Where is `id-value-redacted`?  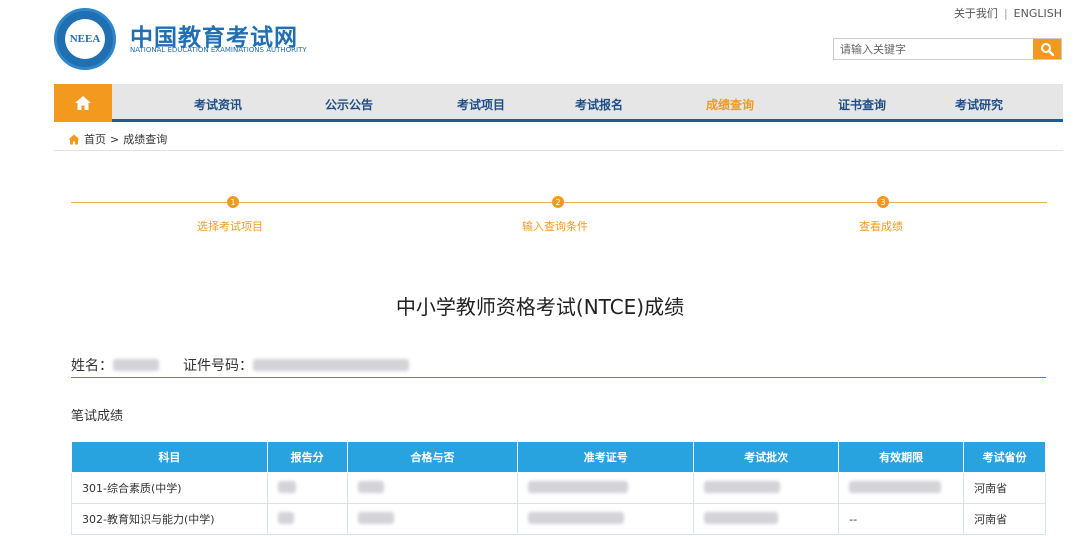
id-value-redacted is located at coordinates (331, 365).